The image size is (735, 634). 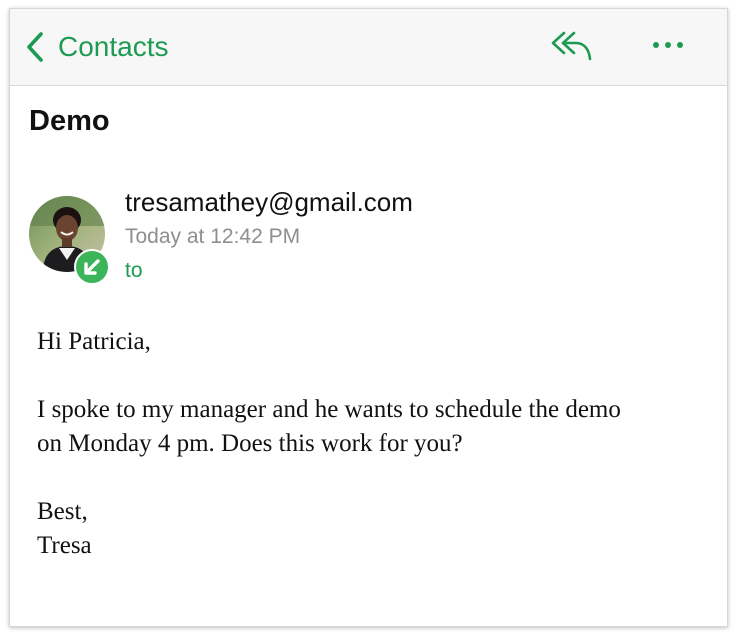 What do you see at coordinates (269, 202) in the screenshot?
I see `sender-email: tresamathey@gmail.com` at bounding box center [269, 202].